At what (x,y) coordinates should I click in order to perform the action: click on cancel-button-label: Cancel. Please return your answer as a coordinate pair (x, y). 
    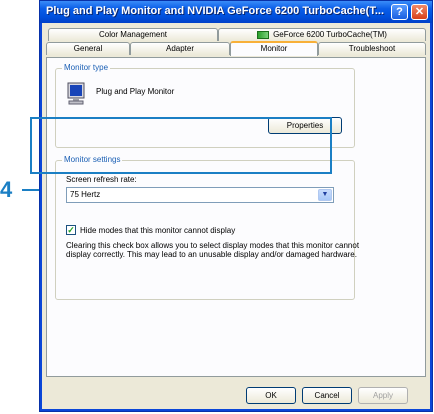
    Looking at the image, I should click on (327, 395).